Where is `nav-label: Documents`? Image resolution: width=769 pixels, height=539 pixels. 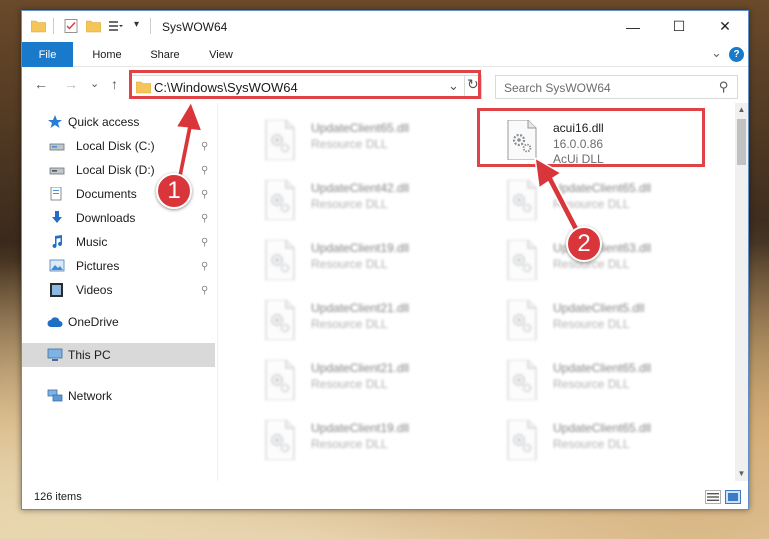 nav-label: Documents is located at coordinates (106, 194).